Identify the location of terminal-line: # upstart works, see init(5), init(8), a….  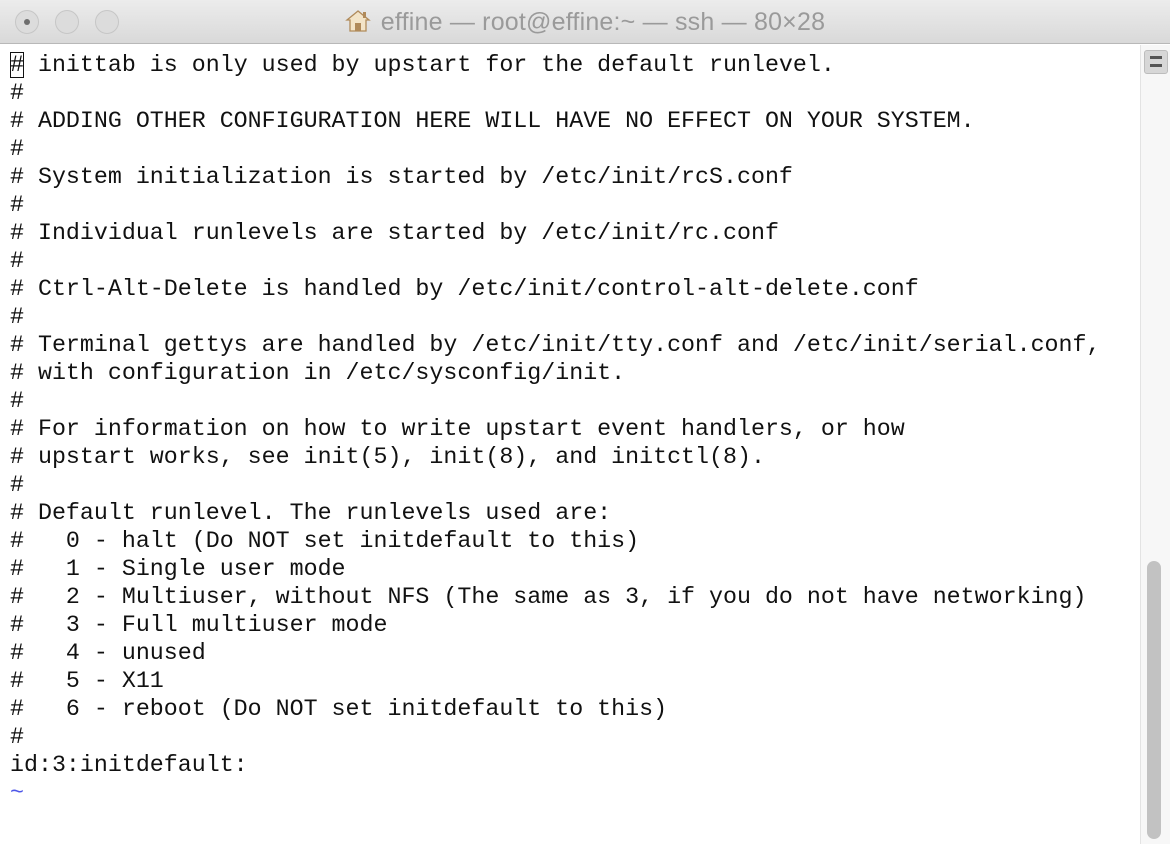
(387, 457).